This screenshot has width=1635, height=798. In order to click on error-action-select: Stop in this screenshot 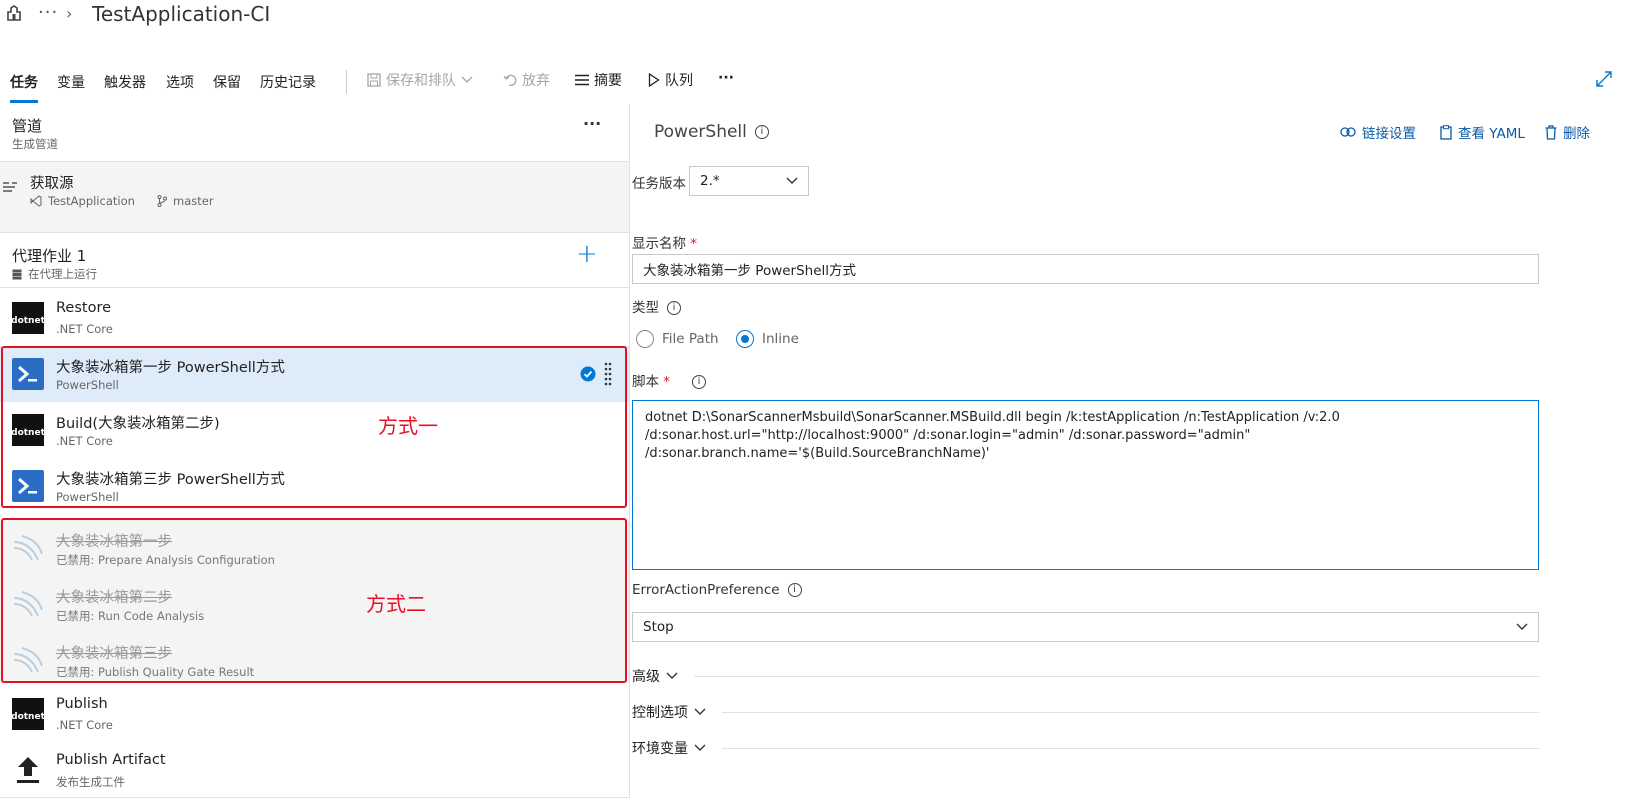, I will do `click(1085, 627)`.